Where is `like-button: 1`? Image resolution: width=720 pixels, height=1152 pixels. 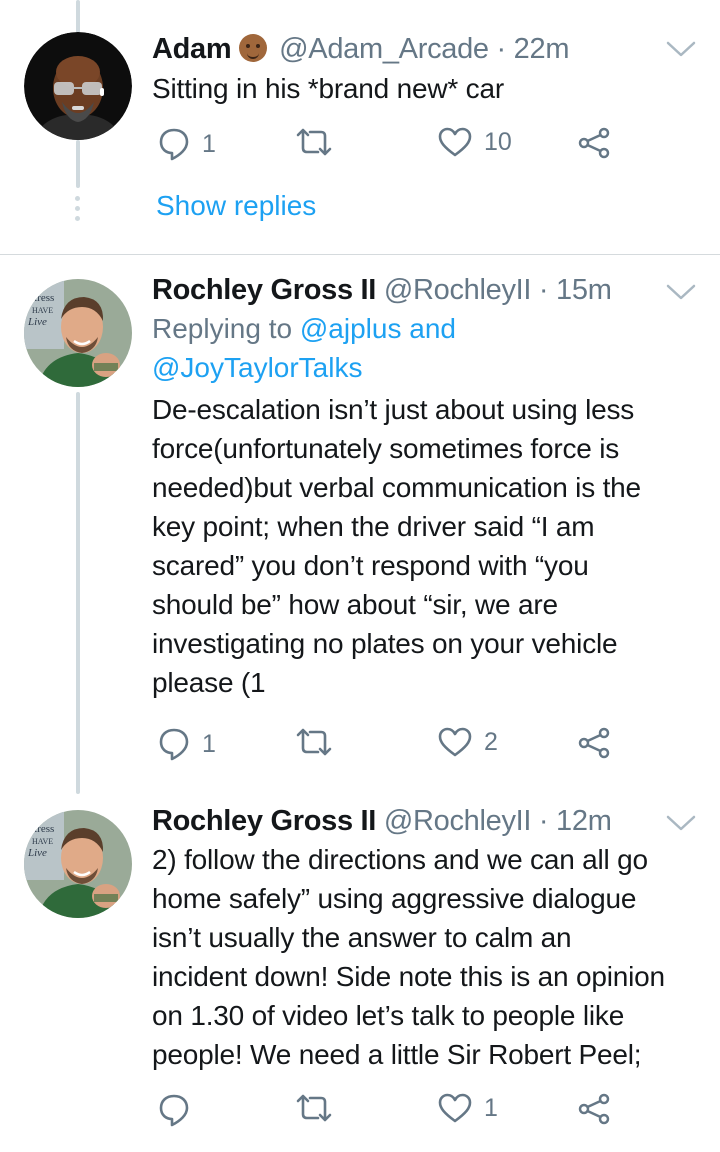 like-button: 1 is located at coordinates (468, 1108).